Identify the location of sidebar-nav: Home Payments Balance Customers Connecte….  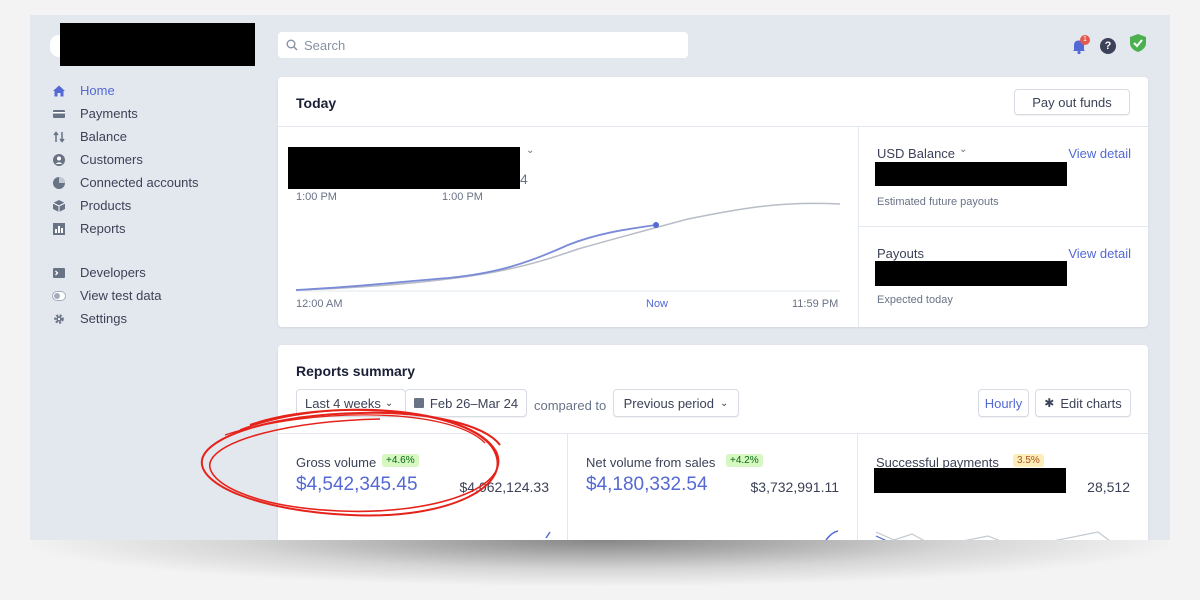
(125, 204).